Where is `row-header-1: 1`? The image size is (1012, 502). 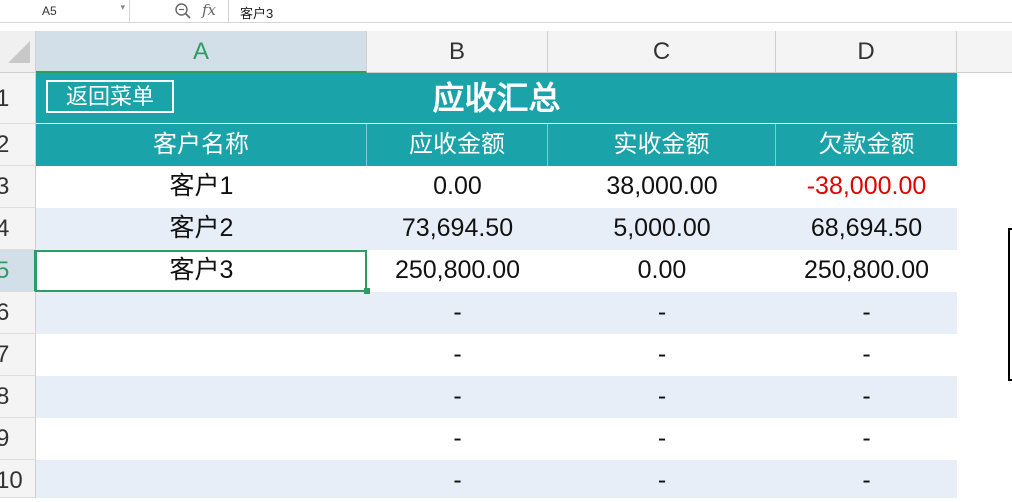 row-header-1: 1 is located at coordinates (18, 98).